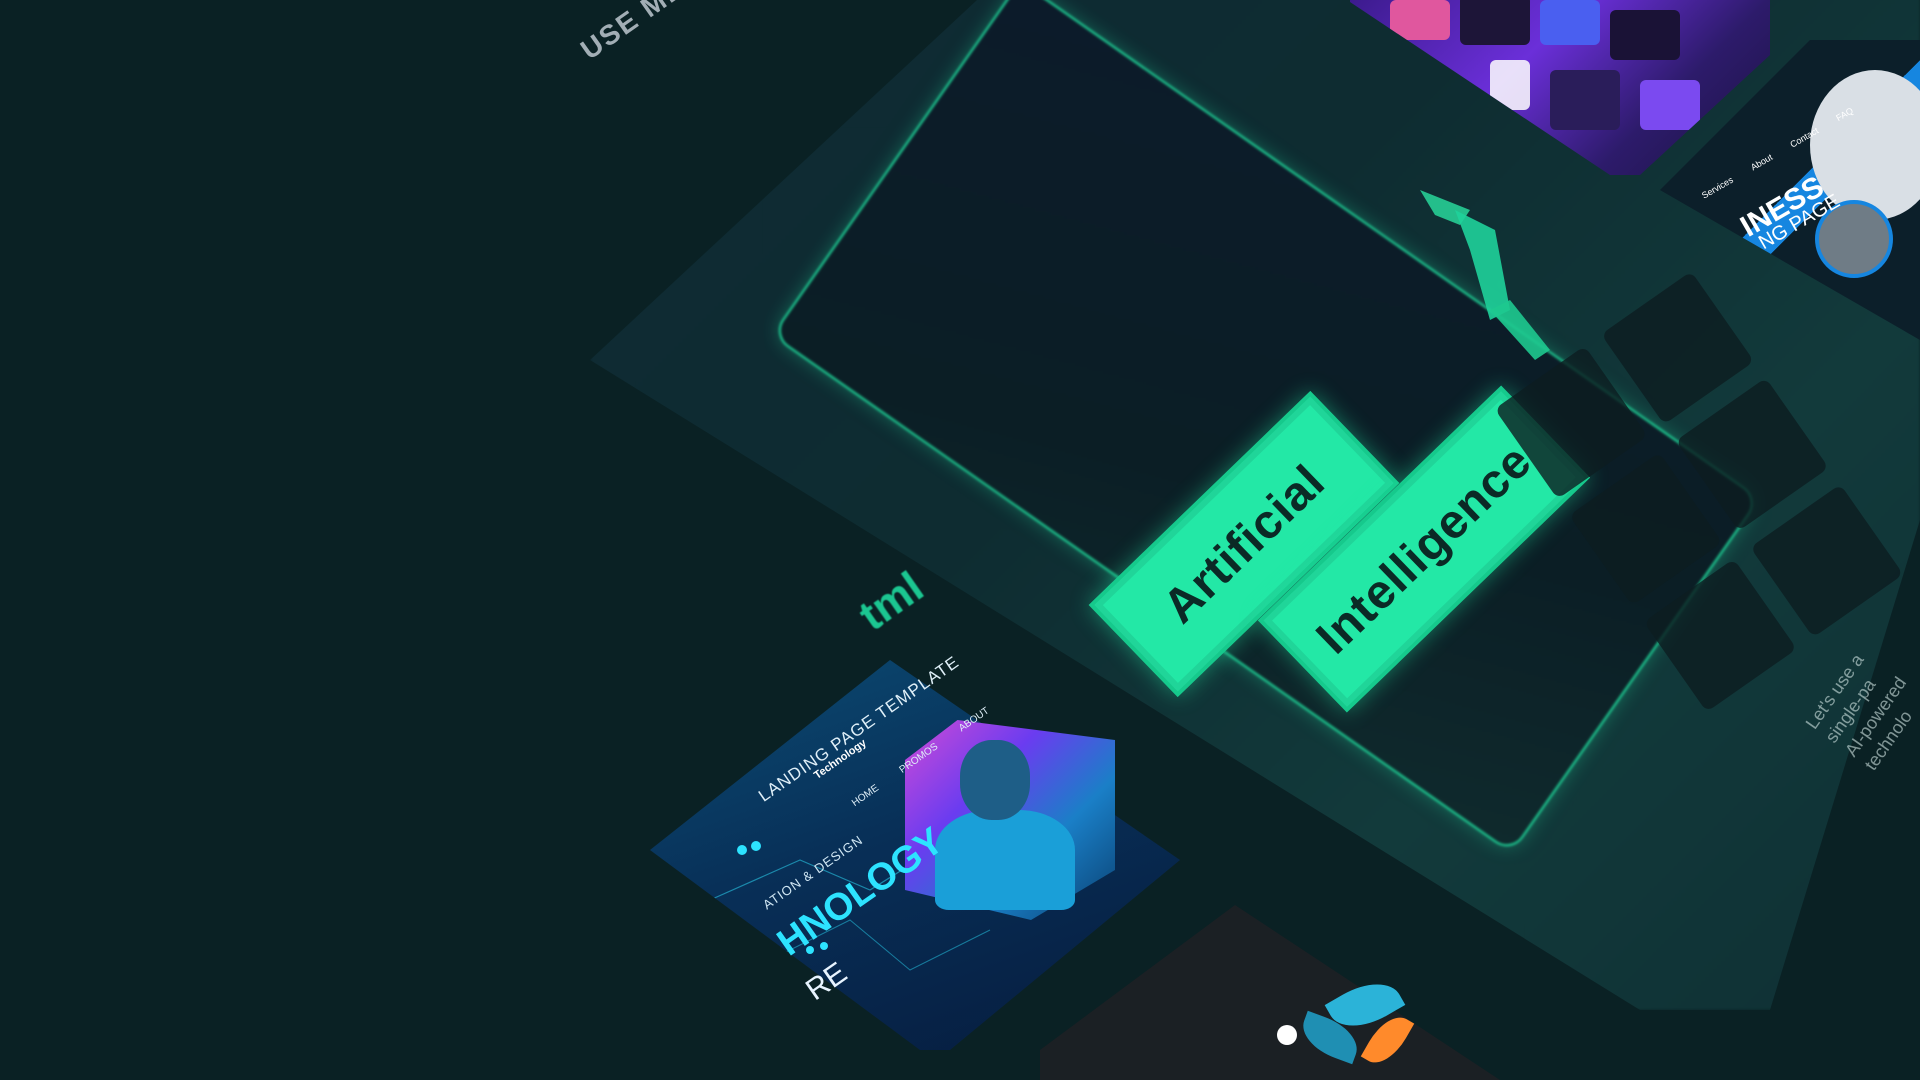  Describe the element at coordinates (1287, 1035) in the screenshot. I see `play-icon` at that location.